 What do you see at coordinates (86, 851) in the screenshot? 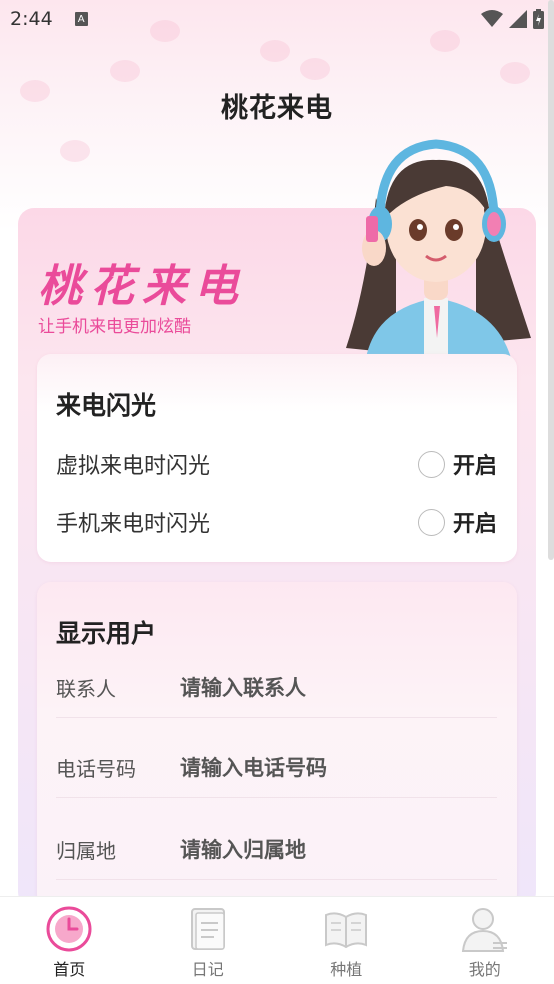
I see `field-label: 归属地` at bounding box center [86, 851].